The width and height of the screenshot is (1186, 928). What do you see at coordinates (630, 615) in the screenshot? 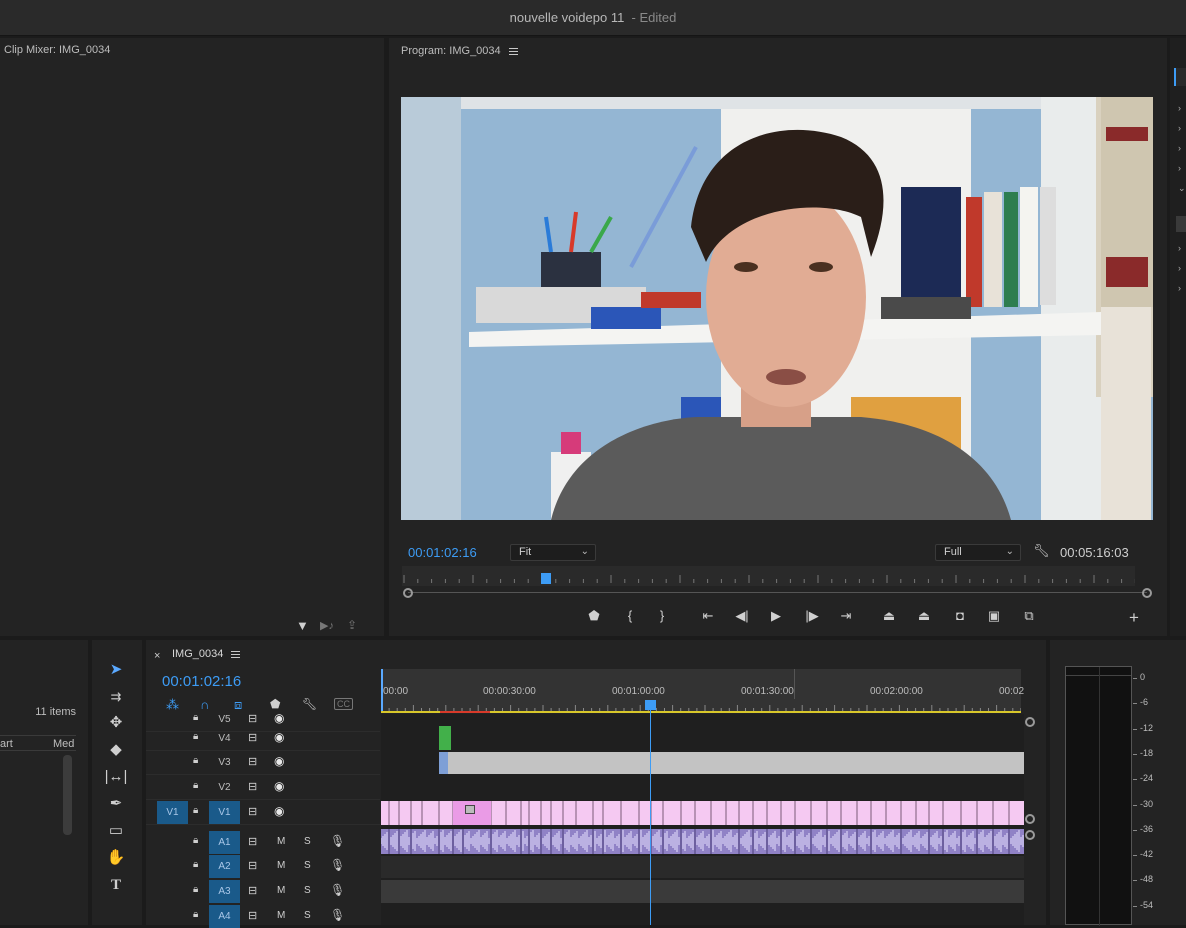
I see `mark-in-icon: {` at bounding box center [630, 615].